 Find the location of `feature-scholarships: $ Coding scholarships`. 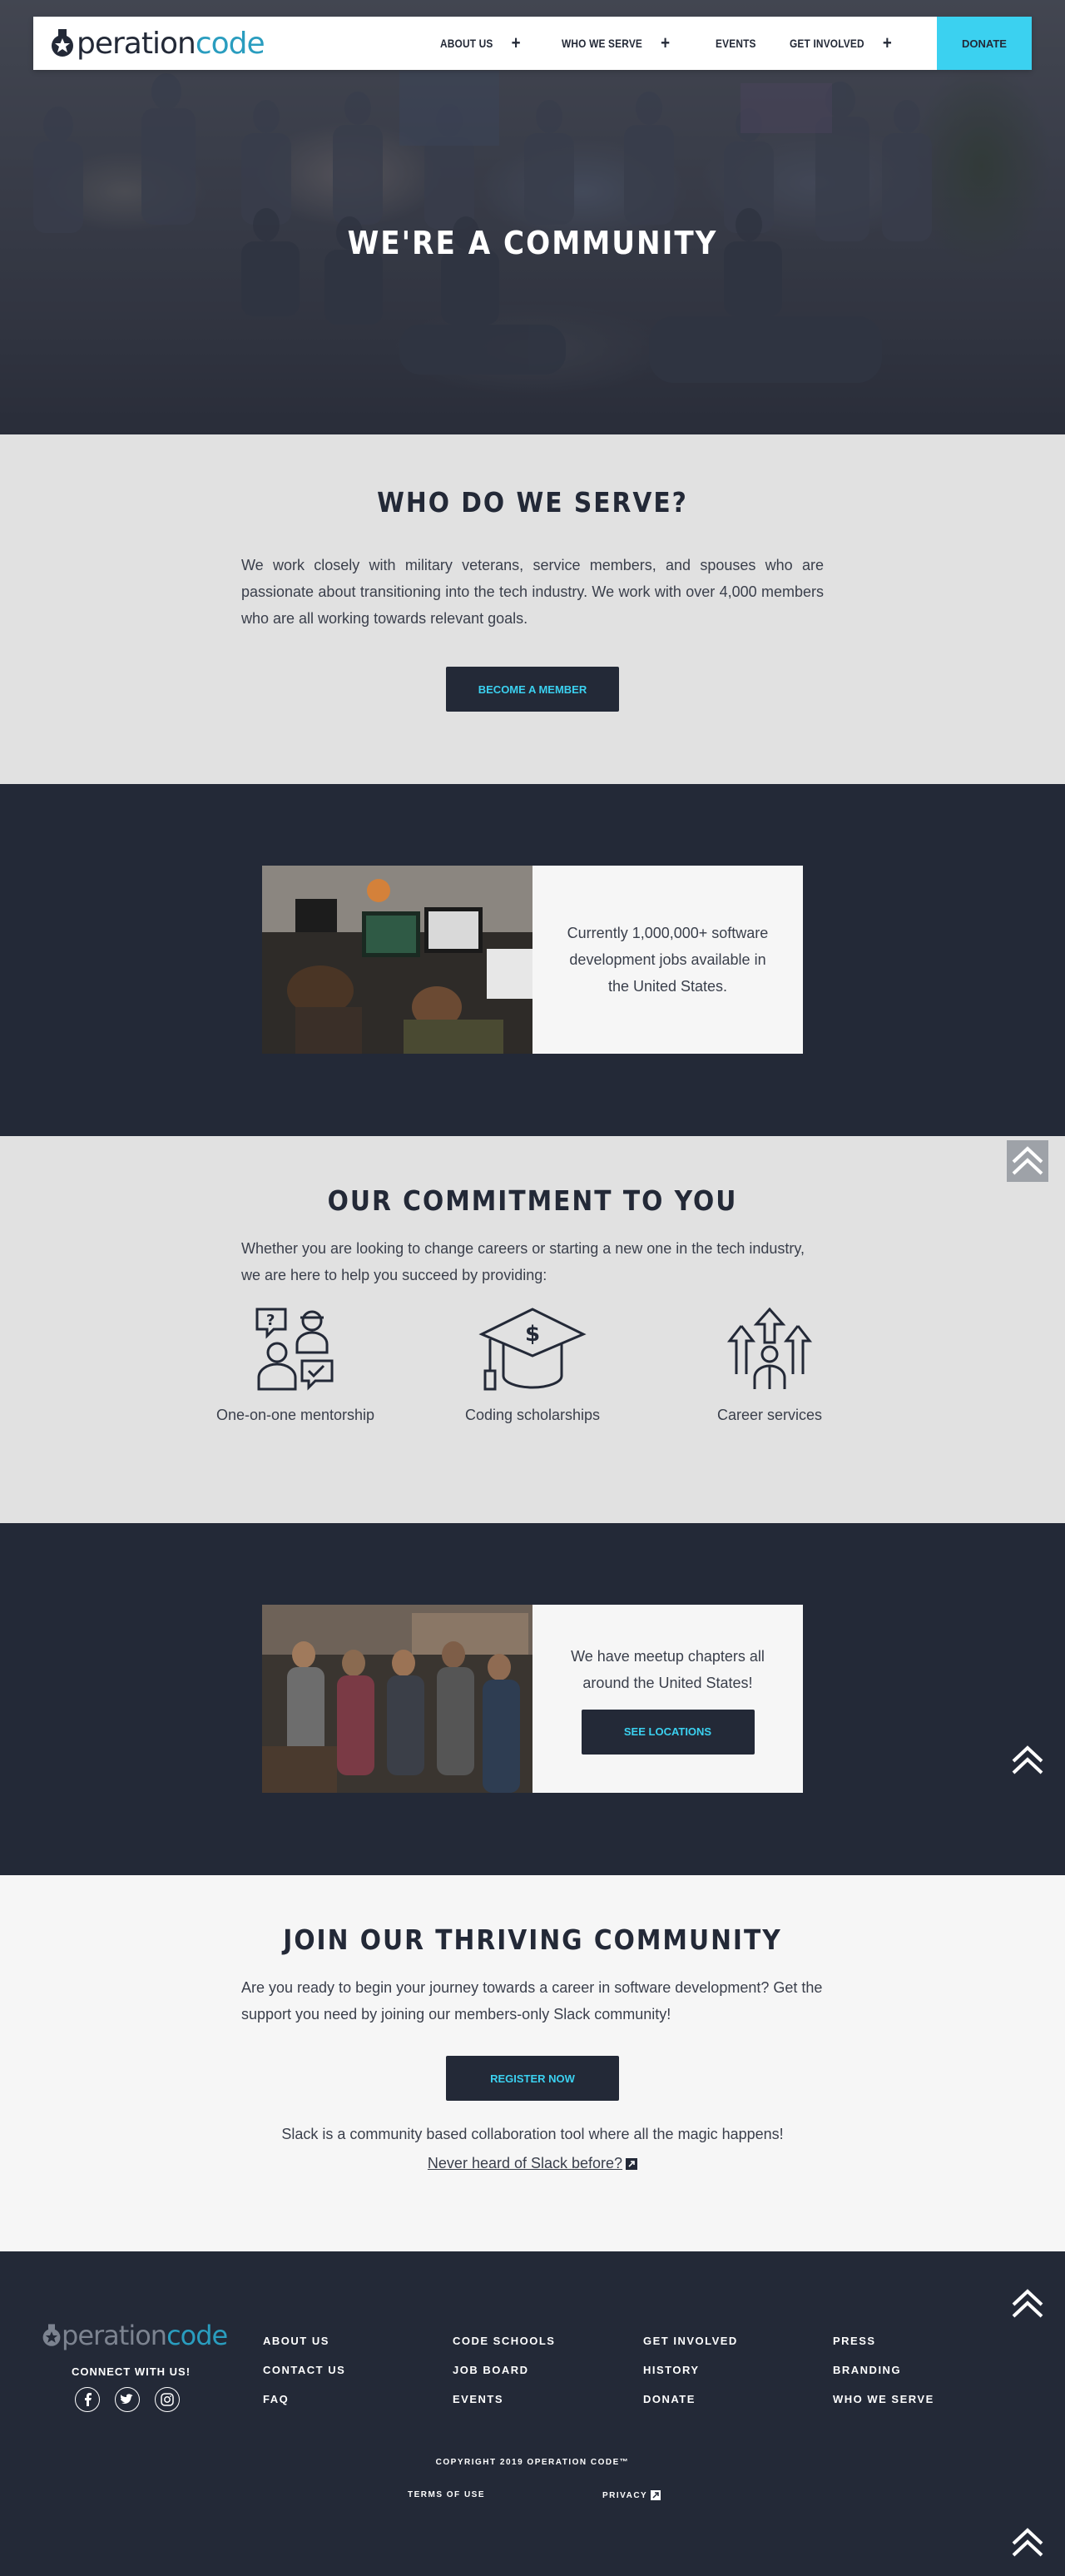

feature-scholarships: $ Coding scholarships is located at coordinates (532, 1363).